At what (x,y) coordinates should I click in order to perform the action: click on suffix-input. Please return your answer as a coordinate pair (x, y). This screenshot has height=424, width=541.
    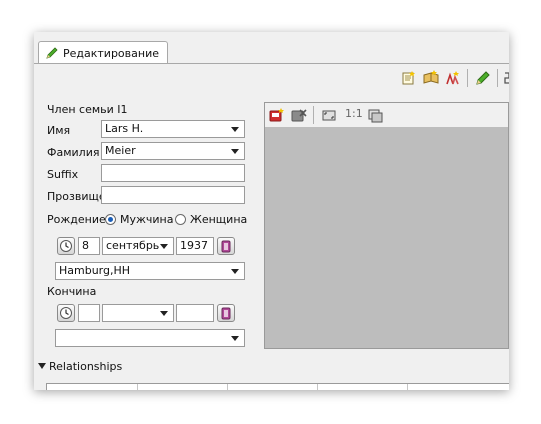
    Looking at the image, I should click on (173, 173).